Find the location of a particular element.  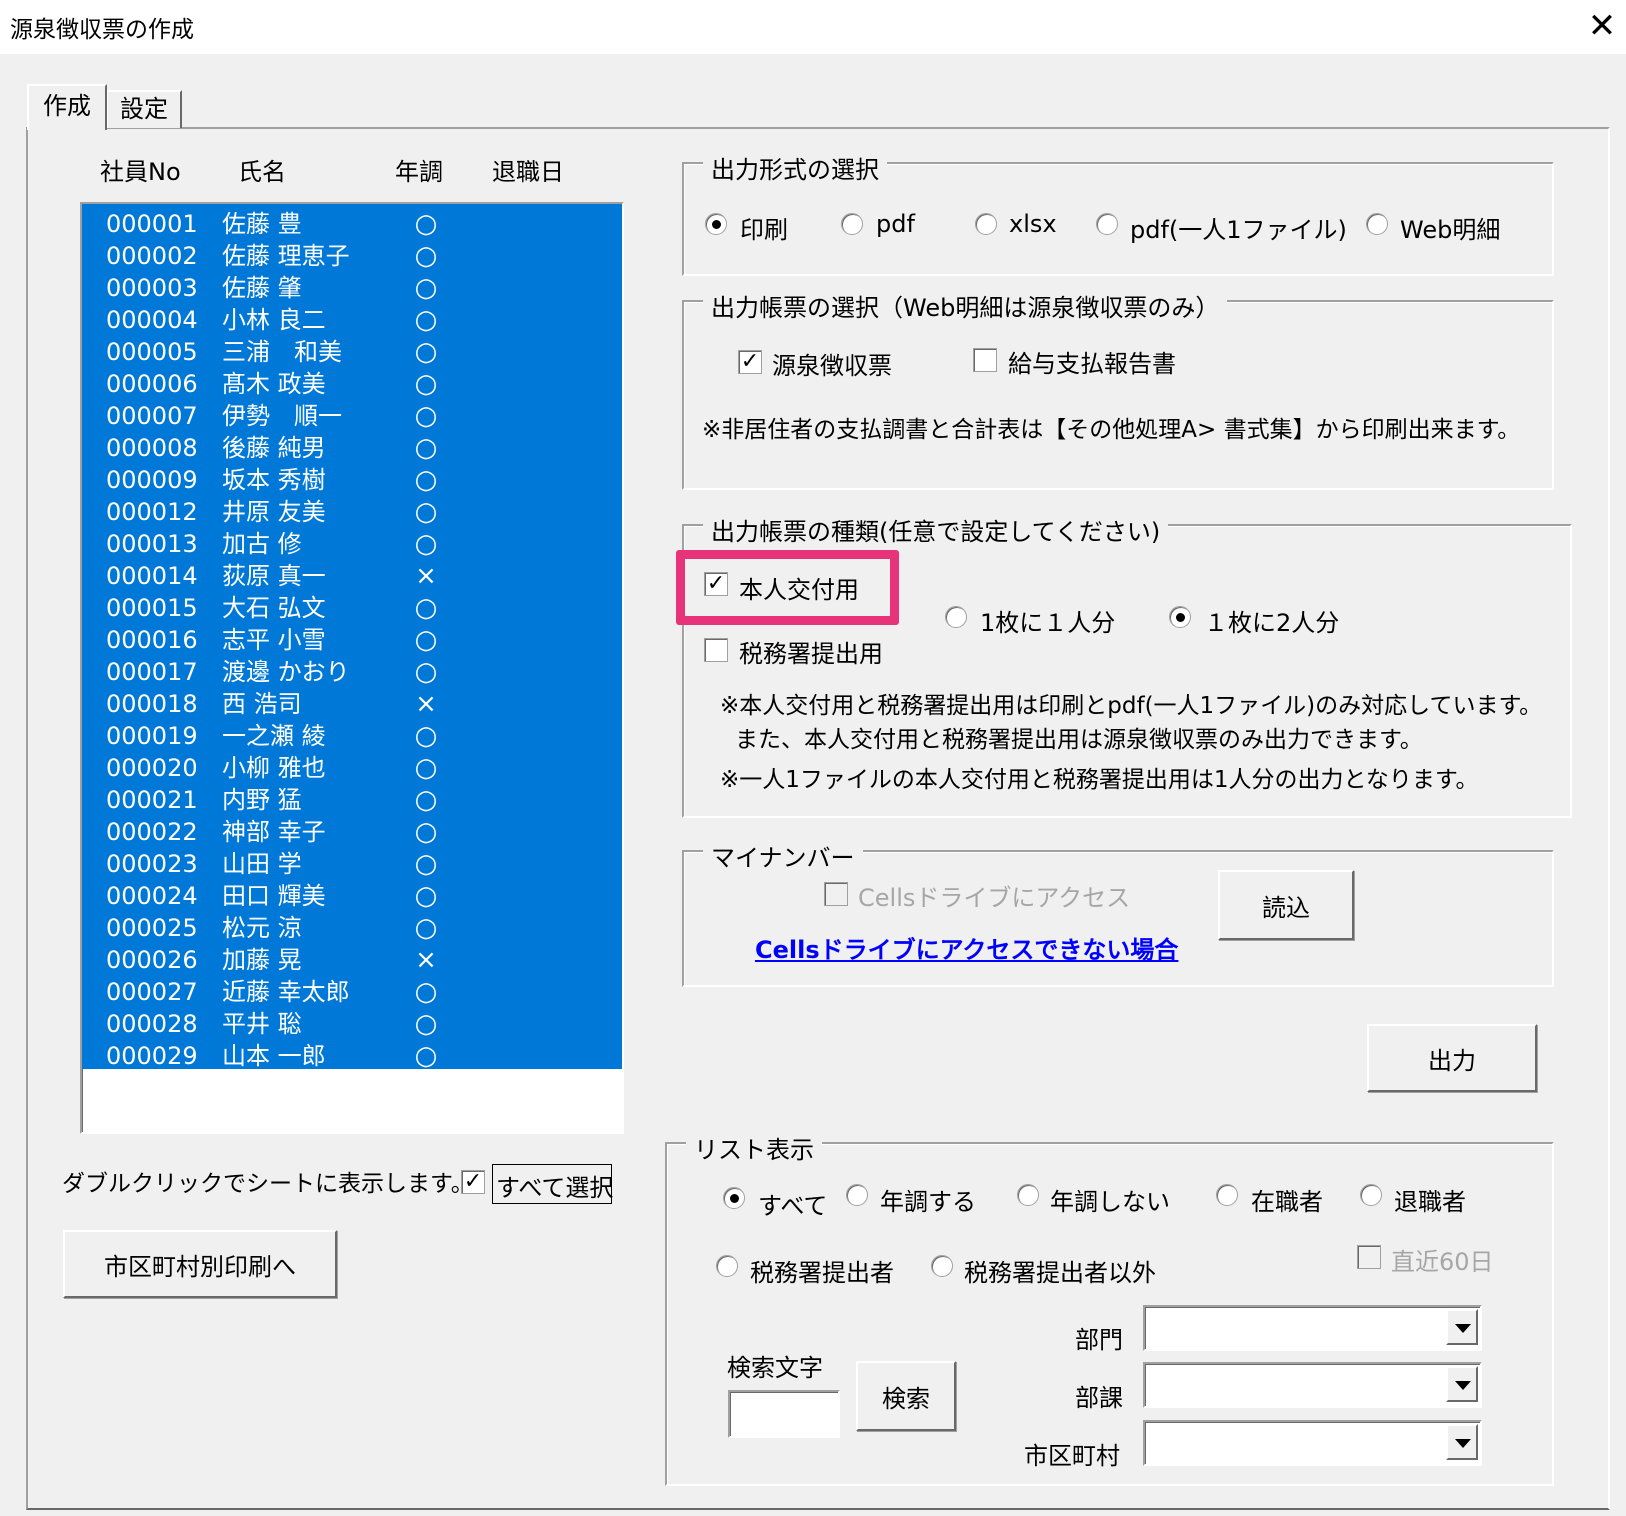

list-item: 000005 三浦 和美 ○ is located at coordinates (352, 352).